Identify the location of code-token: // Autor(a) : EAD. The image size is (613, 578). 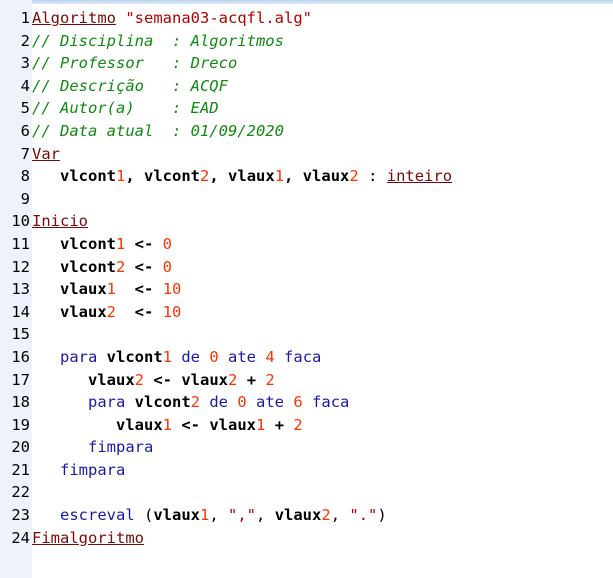
(125, 108).